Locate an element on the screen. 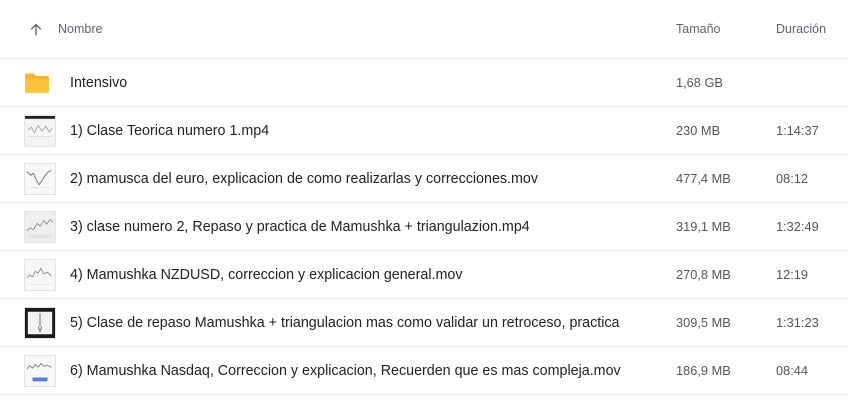 The image size is (848, 413). sort-toggle is located at coordinates (29, 29).